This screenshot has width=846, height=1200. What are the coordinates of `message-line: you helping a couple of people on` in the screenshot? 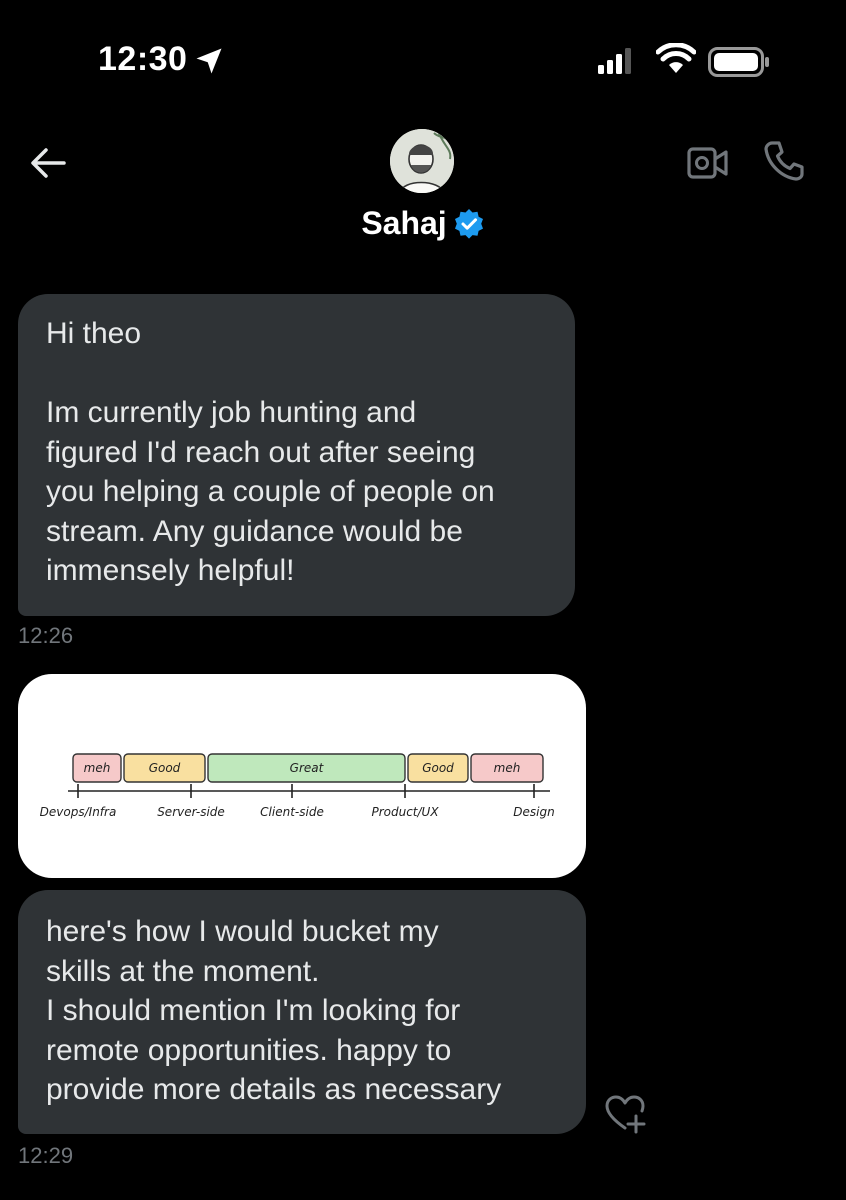 It's located at (270, 491).